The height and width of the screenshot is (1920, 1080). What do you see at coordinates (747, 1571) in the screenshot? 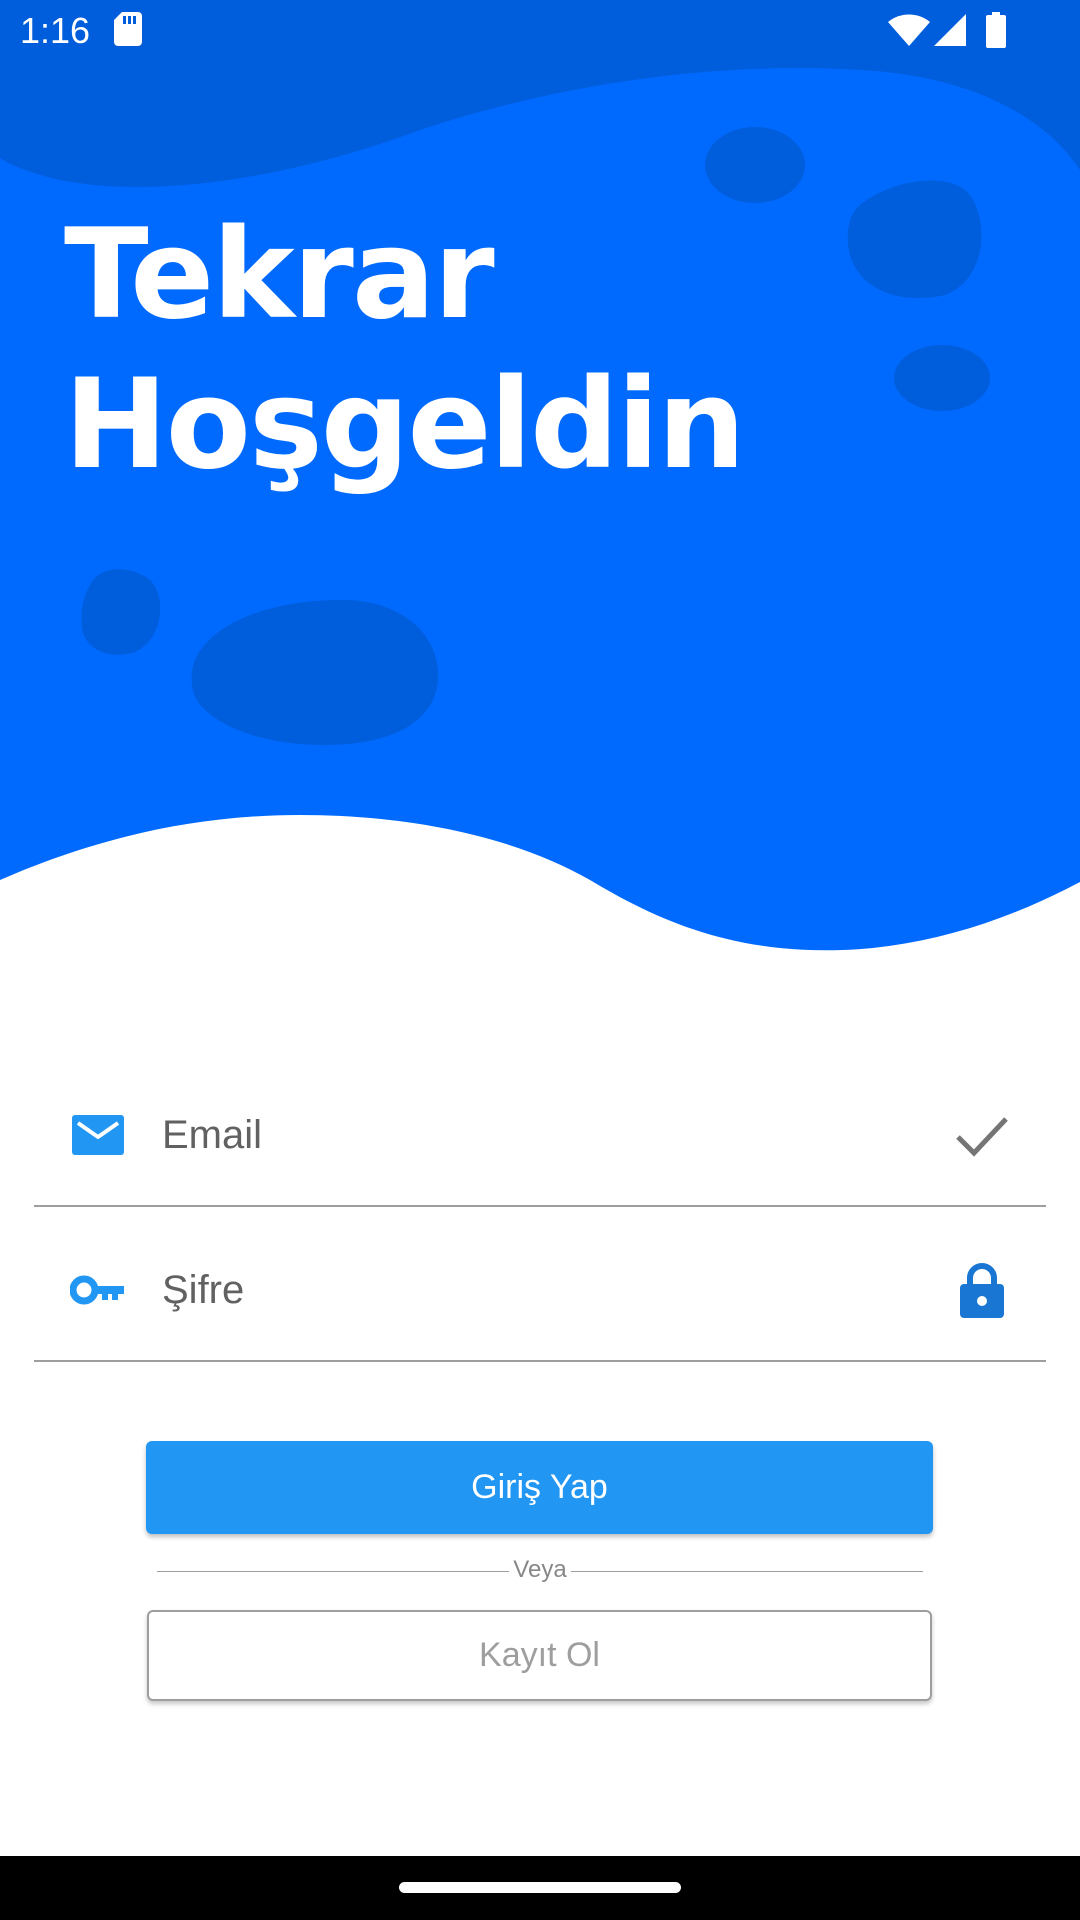
I see `divider-line` at bounding box center [747, 1571].